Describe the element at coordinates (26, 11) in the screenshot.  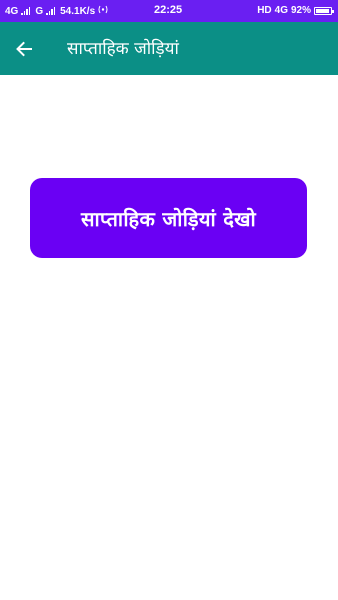
I see `signal-icon` at that location.